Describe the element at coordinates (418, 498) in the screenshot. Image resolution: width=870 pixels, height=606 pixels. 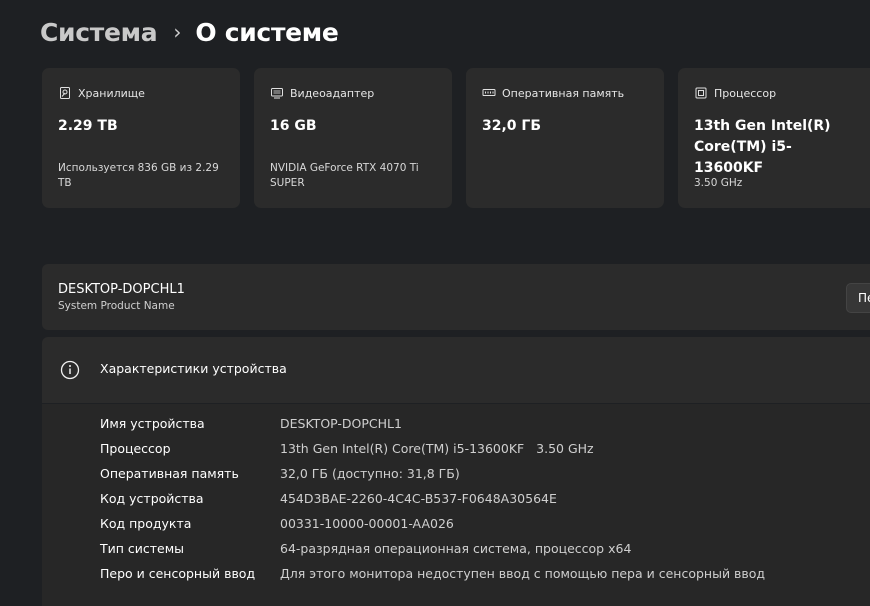
I see `spec-value: 454D3BAE-2260-4C4C-B537-F0648A30564E` at that location.